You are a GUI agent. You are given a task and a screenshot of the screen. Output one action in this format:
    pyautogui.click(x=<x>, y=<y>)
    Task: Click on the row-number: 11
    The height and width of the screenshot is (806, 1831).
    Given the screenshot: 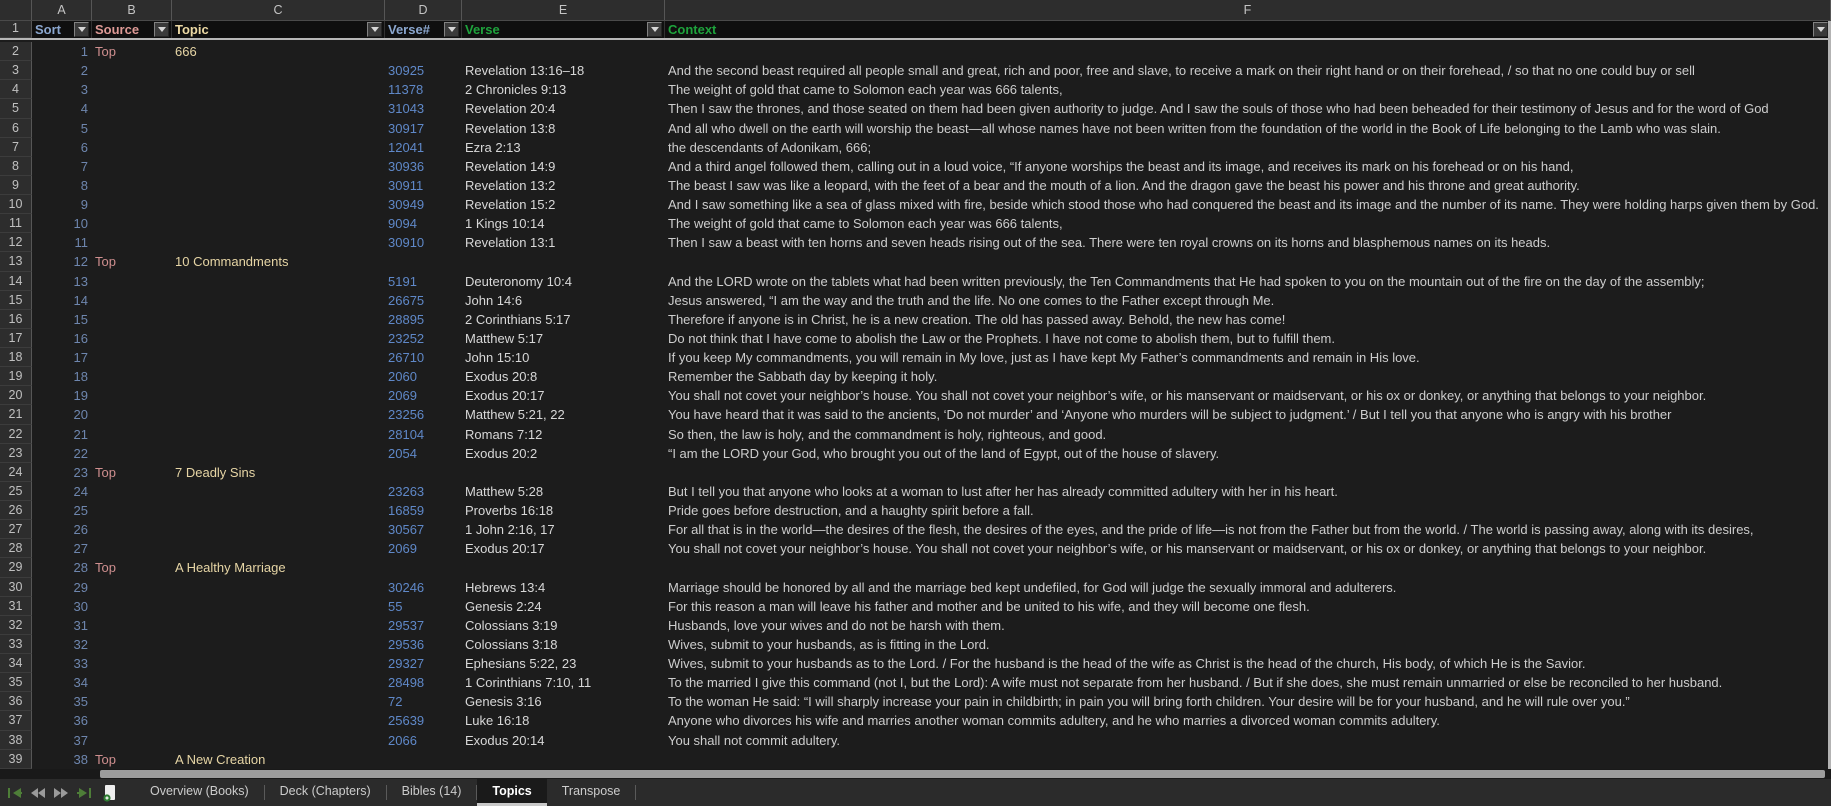 What is the action you would take?
    pyautogui.click(x=16, y=224)
    